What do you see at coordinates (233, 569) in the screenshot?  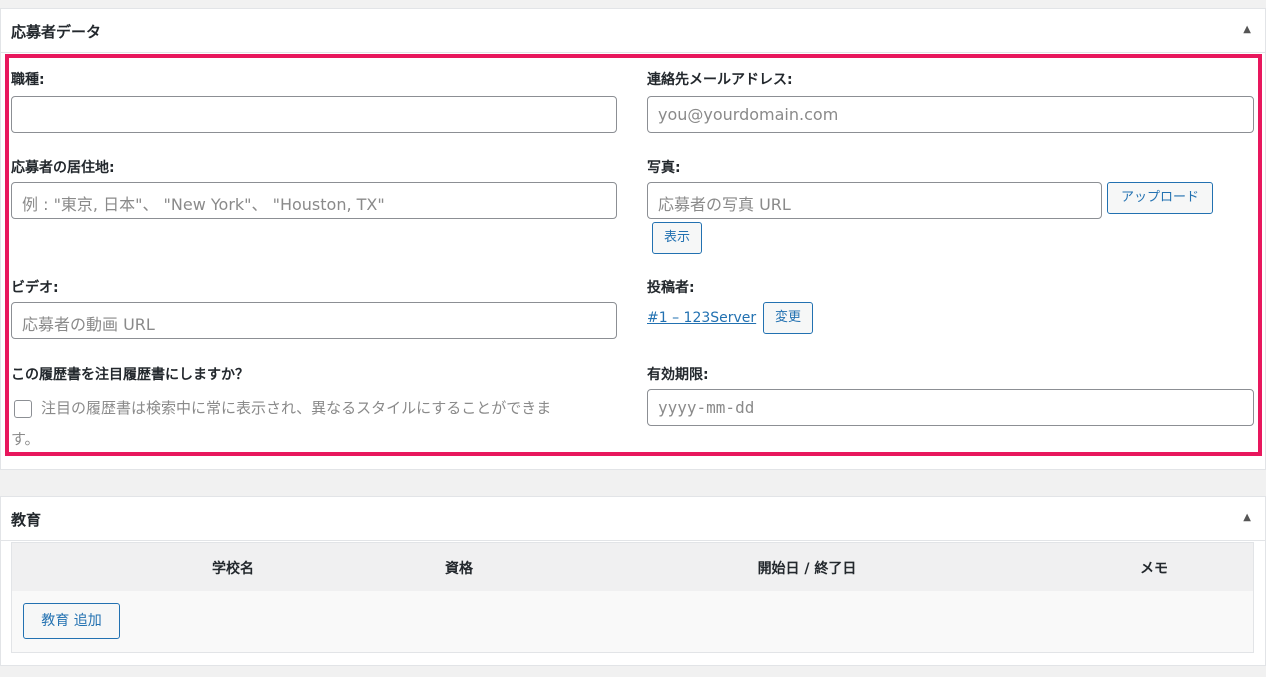 I see `column-school-name: 学校名` at bounding box center [233, 569].